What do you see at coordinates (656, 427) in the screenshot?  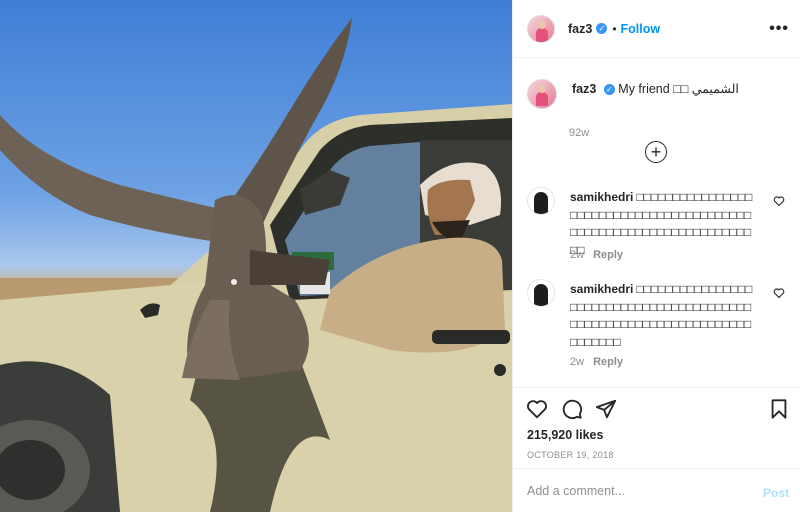 I see `post-actions: 215,920 likes OCTOBER 19, 2018` at bounding box center [656, 427].